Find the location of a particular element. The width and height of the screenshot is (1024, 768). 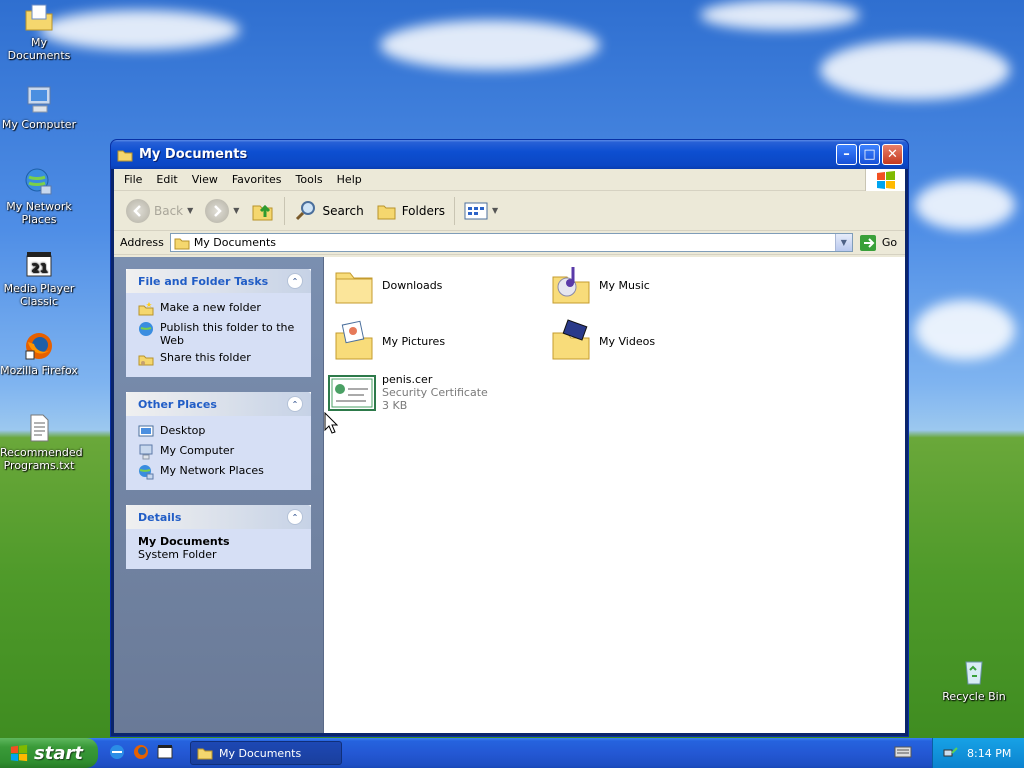

other-place-my-computer: My Computer is located at coordinates (219, 452).